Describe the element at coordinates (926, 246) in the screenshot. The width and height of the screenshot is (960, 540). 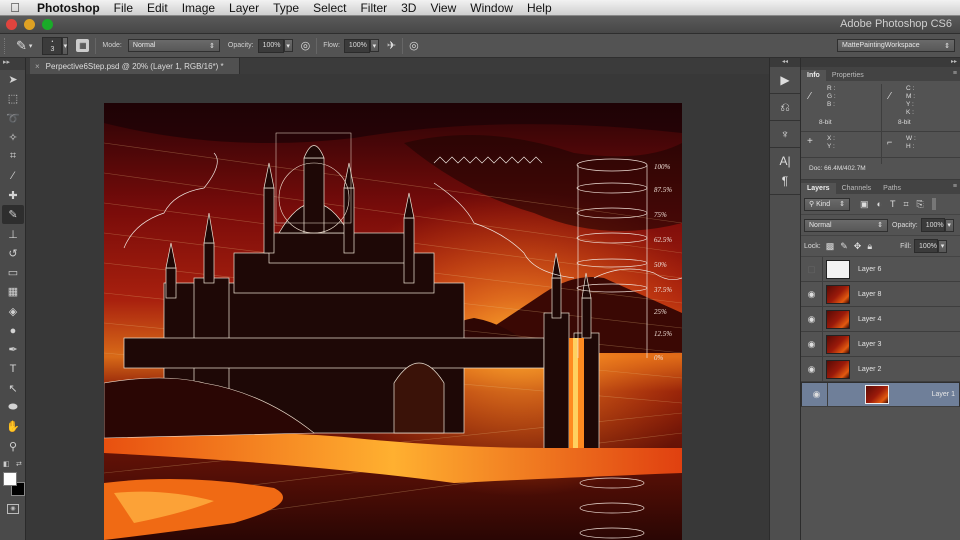
I see `fill-input: 100%` at that location.